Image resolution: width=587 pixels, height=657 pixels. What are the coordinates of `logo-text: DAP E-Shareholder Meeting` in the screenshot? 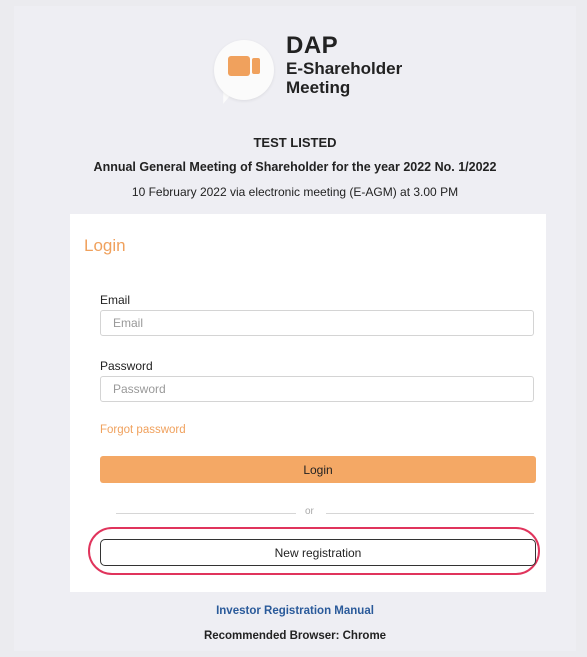 It's located at (344, 64).